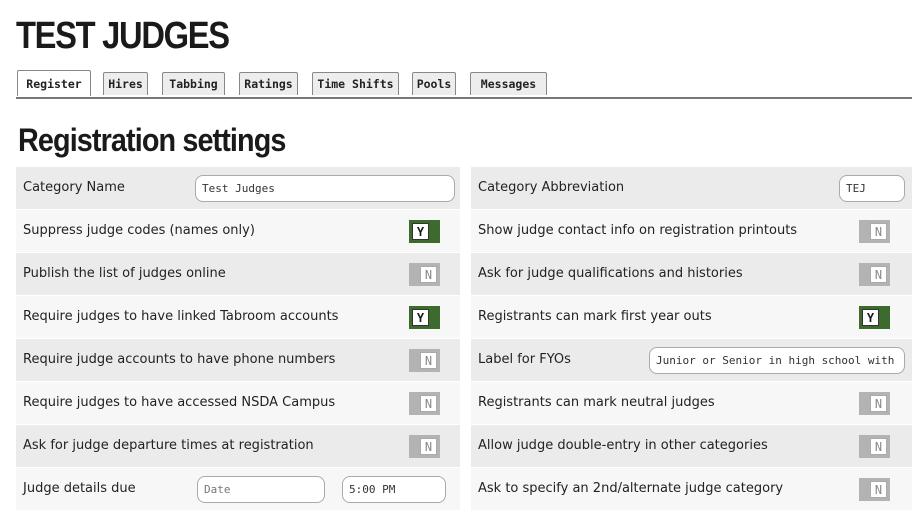  Describe the element at coordinates (551, 187) in the screenshot. I see `category-abbr-label: Category Abbreviation` at that location.